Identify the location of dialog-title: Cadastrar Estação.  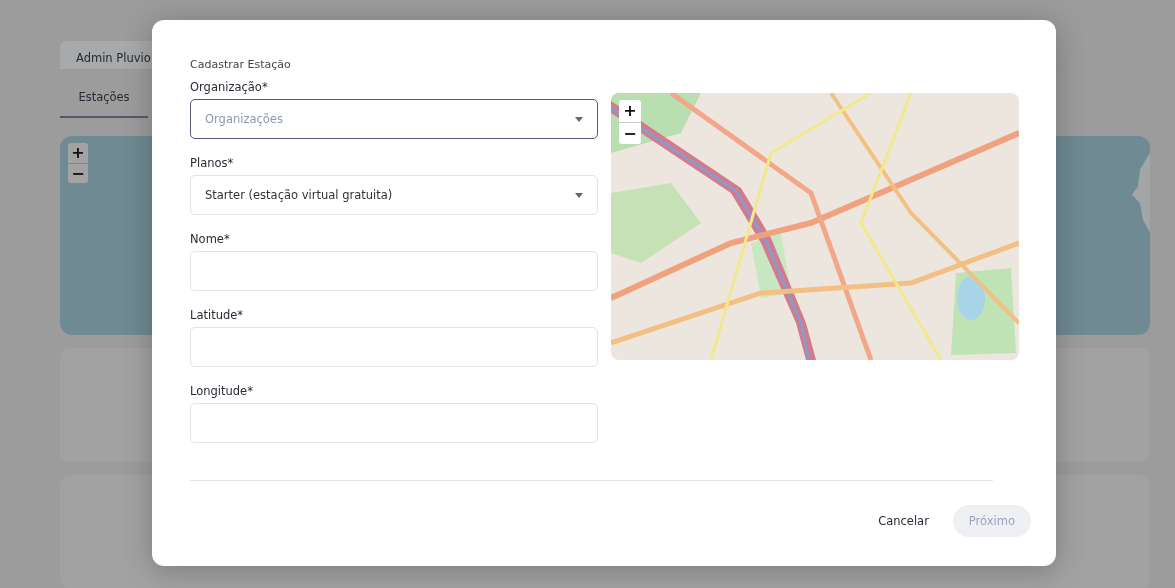
(241, 64).